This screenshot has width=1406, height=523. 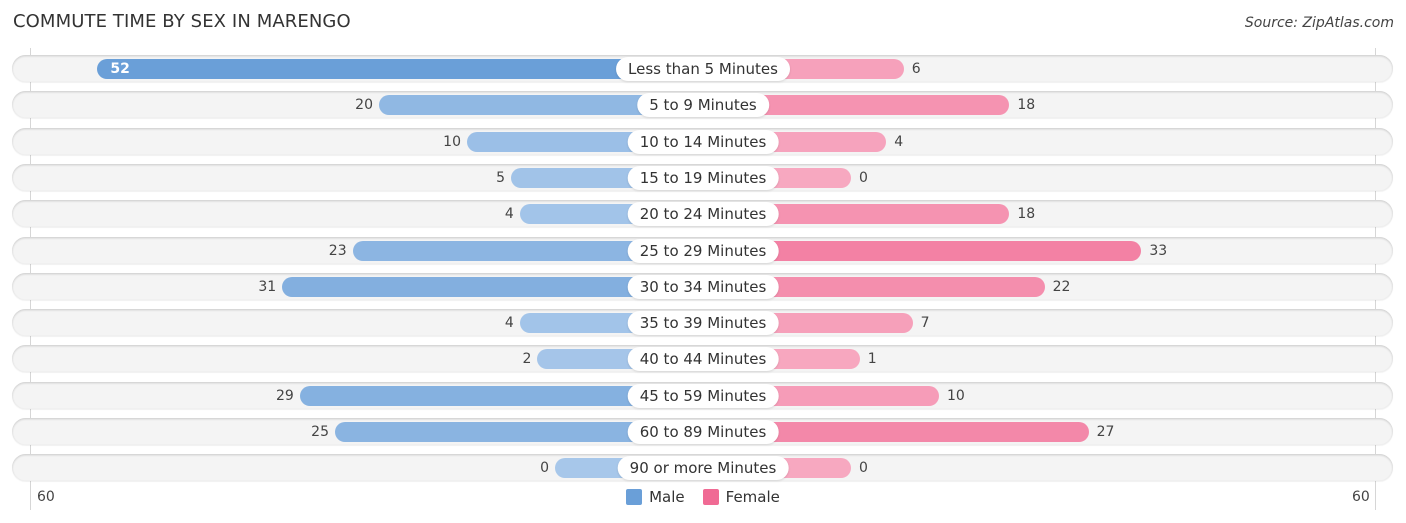 What do you see at coordinates (703, 395) in the screenshot?
I see `category-label: 45 to 59 Minutes` at bounding box center [703, 395].